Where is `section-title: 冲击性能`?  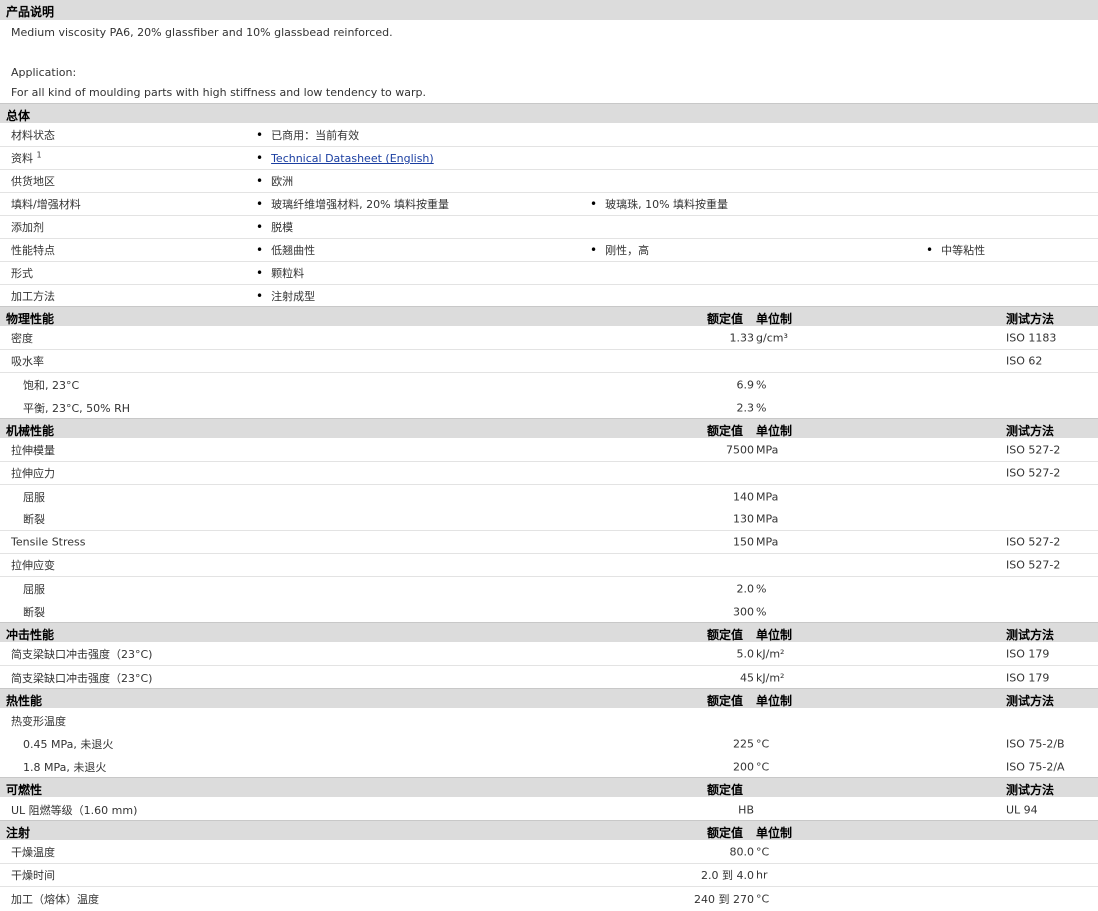
section-title: 冲击性能 is located at coordinates (30, 635).